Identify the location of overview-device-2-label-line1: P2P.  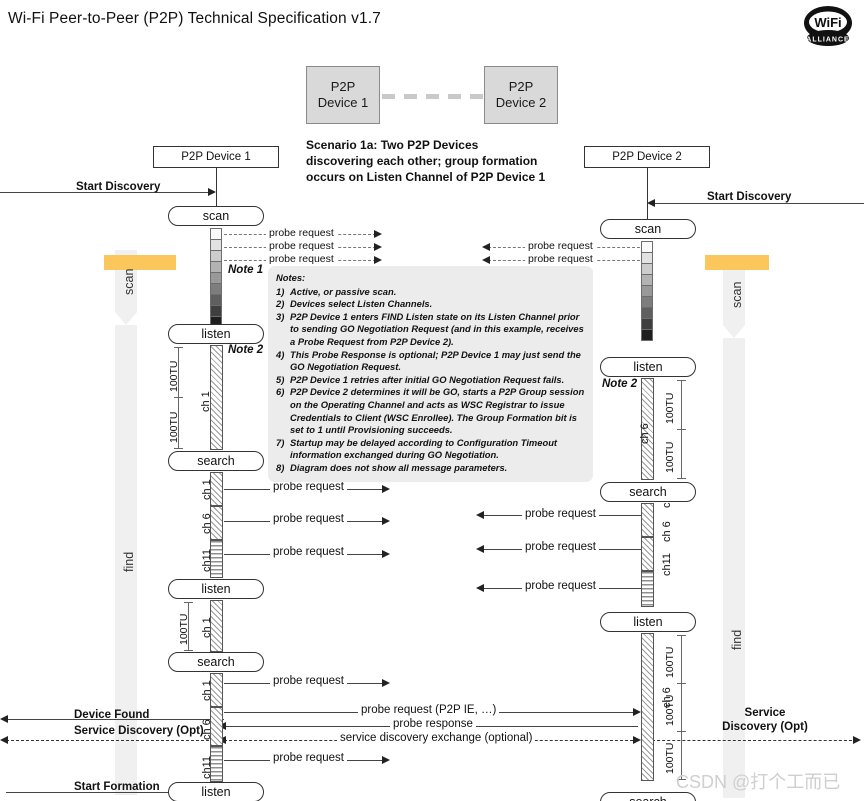
(521, 86).